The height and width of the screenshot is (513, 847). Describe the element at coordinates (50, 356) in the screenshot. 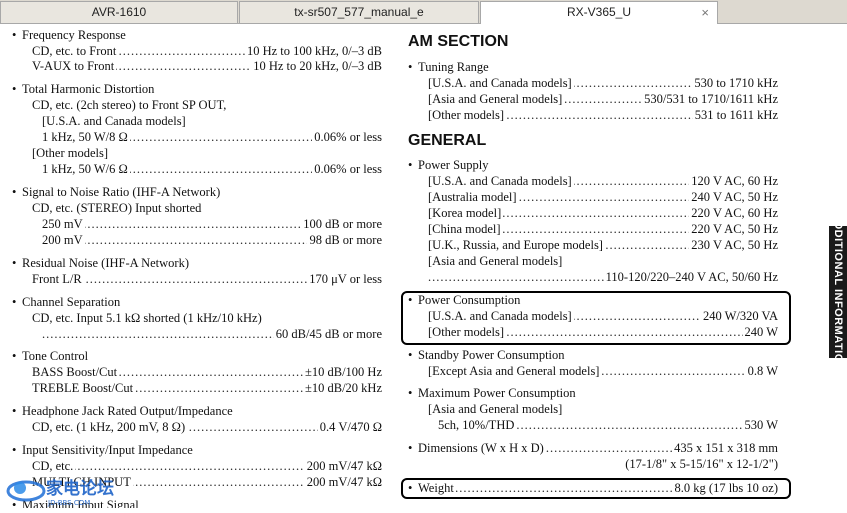

I see `spec-title: Tone Control` at that location.